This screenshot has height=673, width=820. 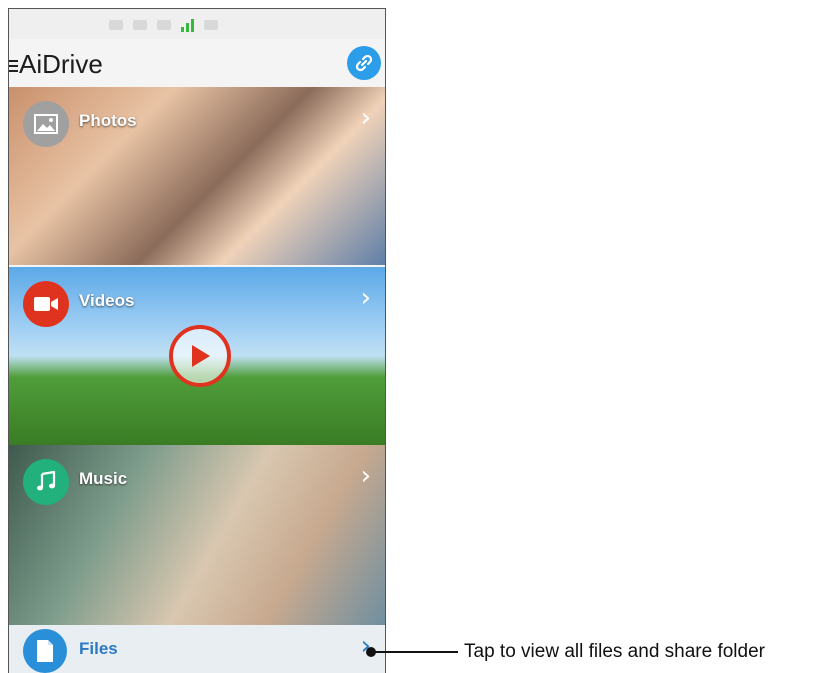 I want to click on status-icons, so click(x=163, y=25).